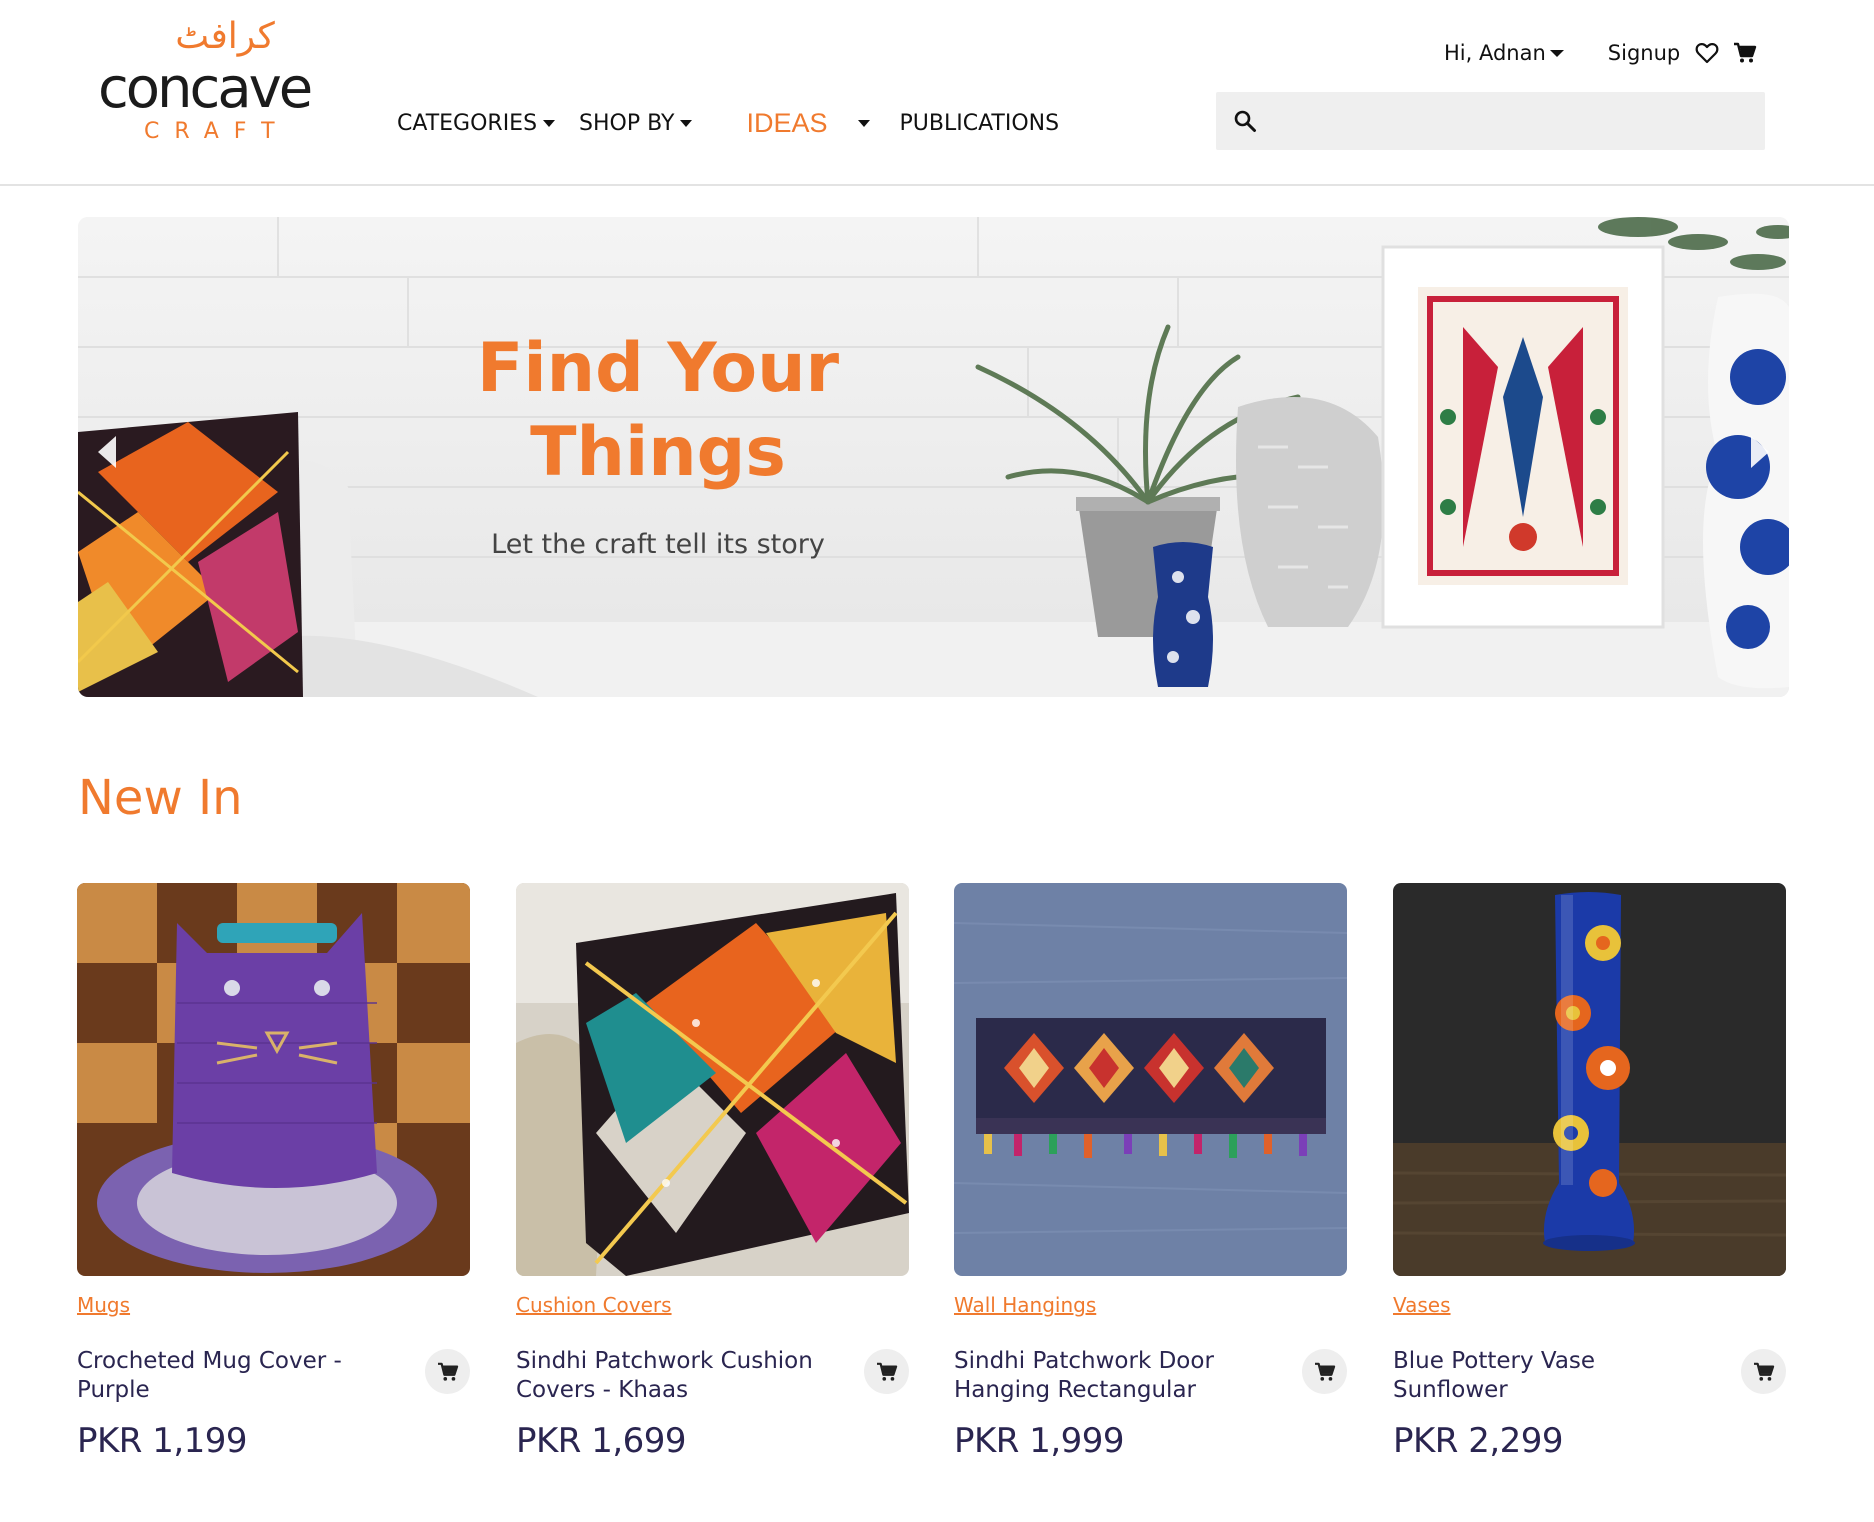 The height and width of the screenshot is (1522, 1874). I want to click on nav-categories-label: CATEGORIES, so click(467, 123).